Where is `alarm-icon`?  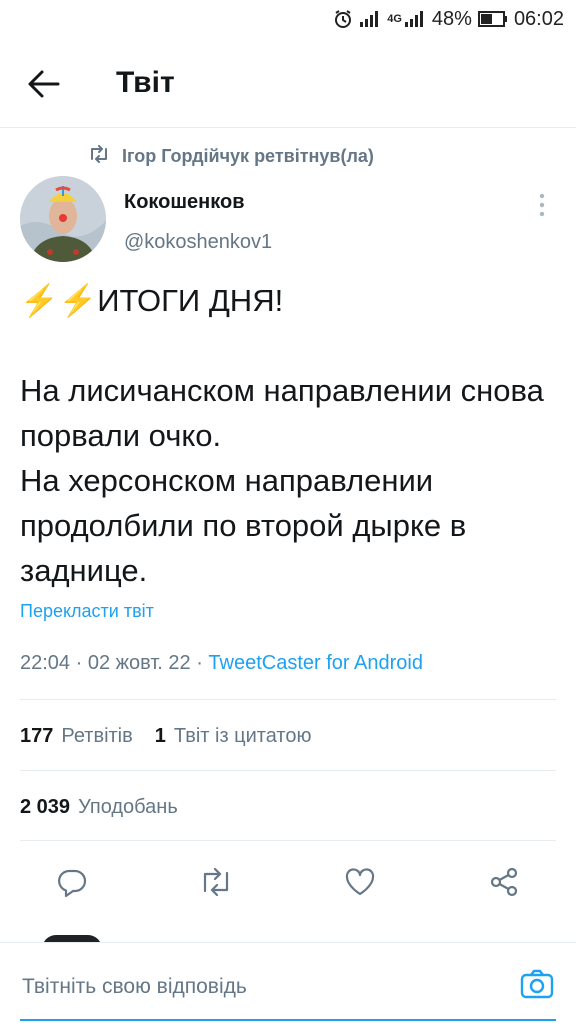 alarm-icon is located at coordinates (343, 19).